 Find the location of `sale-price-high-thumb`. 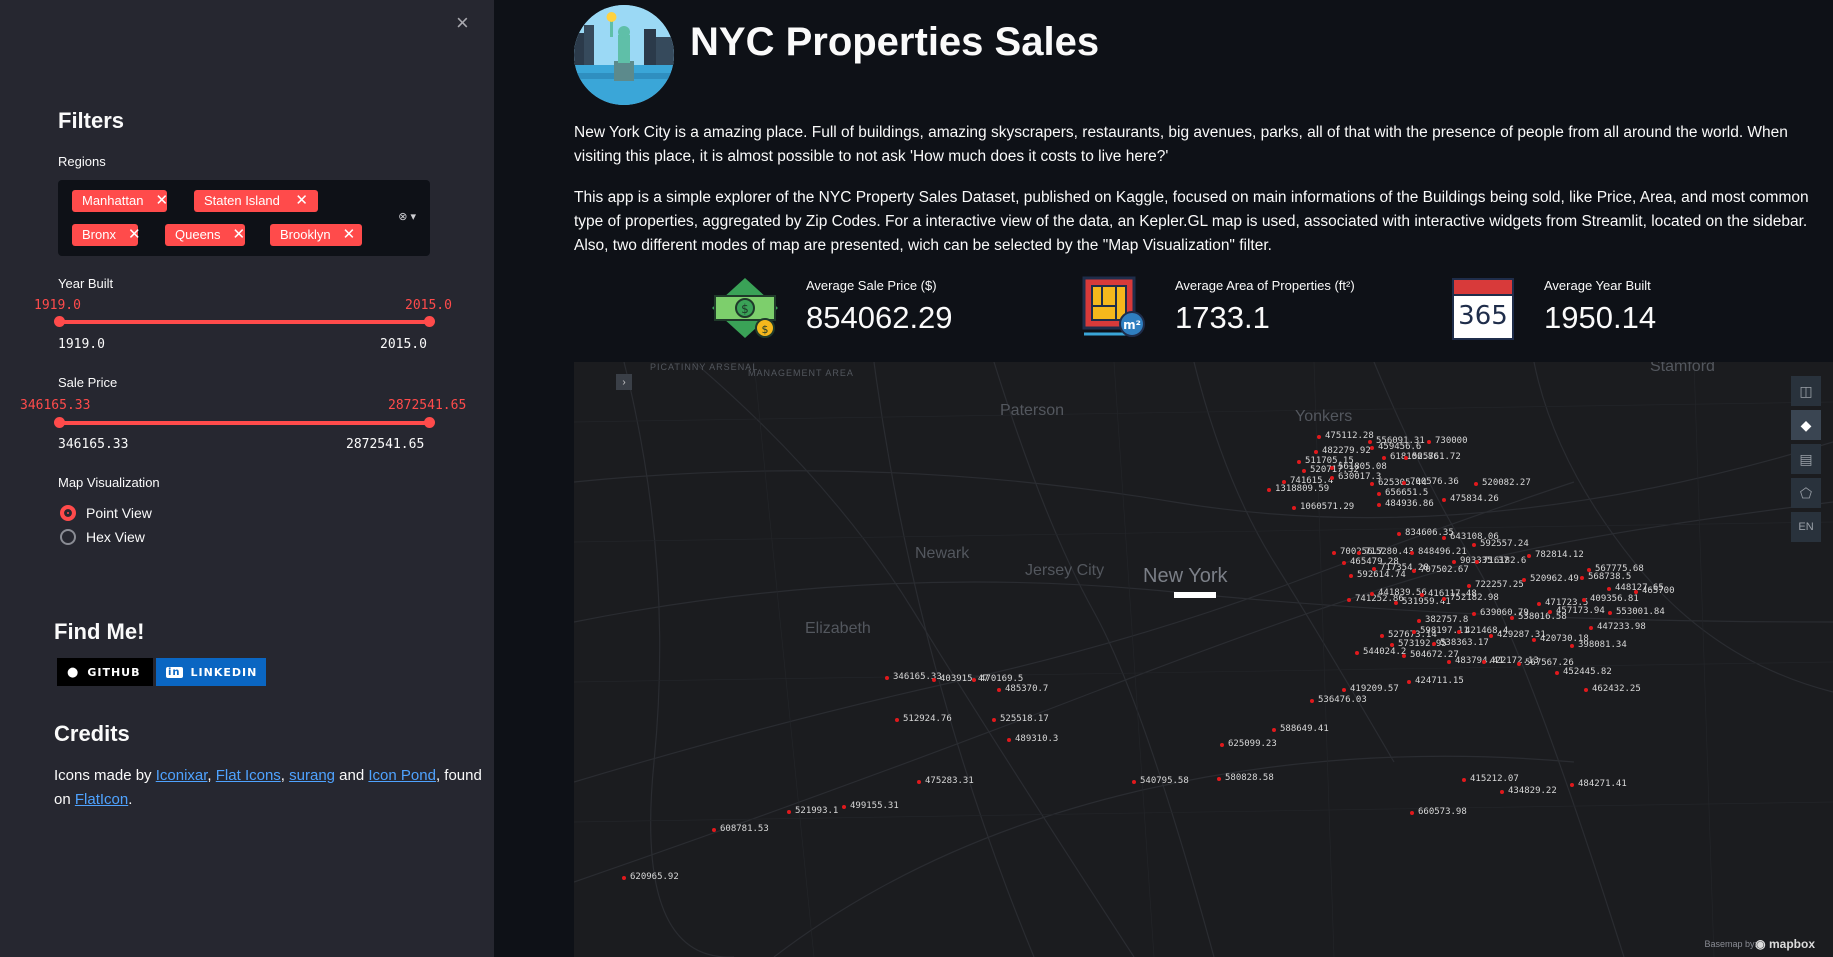

sale-price-high-thumb is located at coordinates (429, 422).